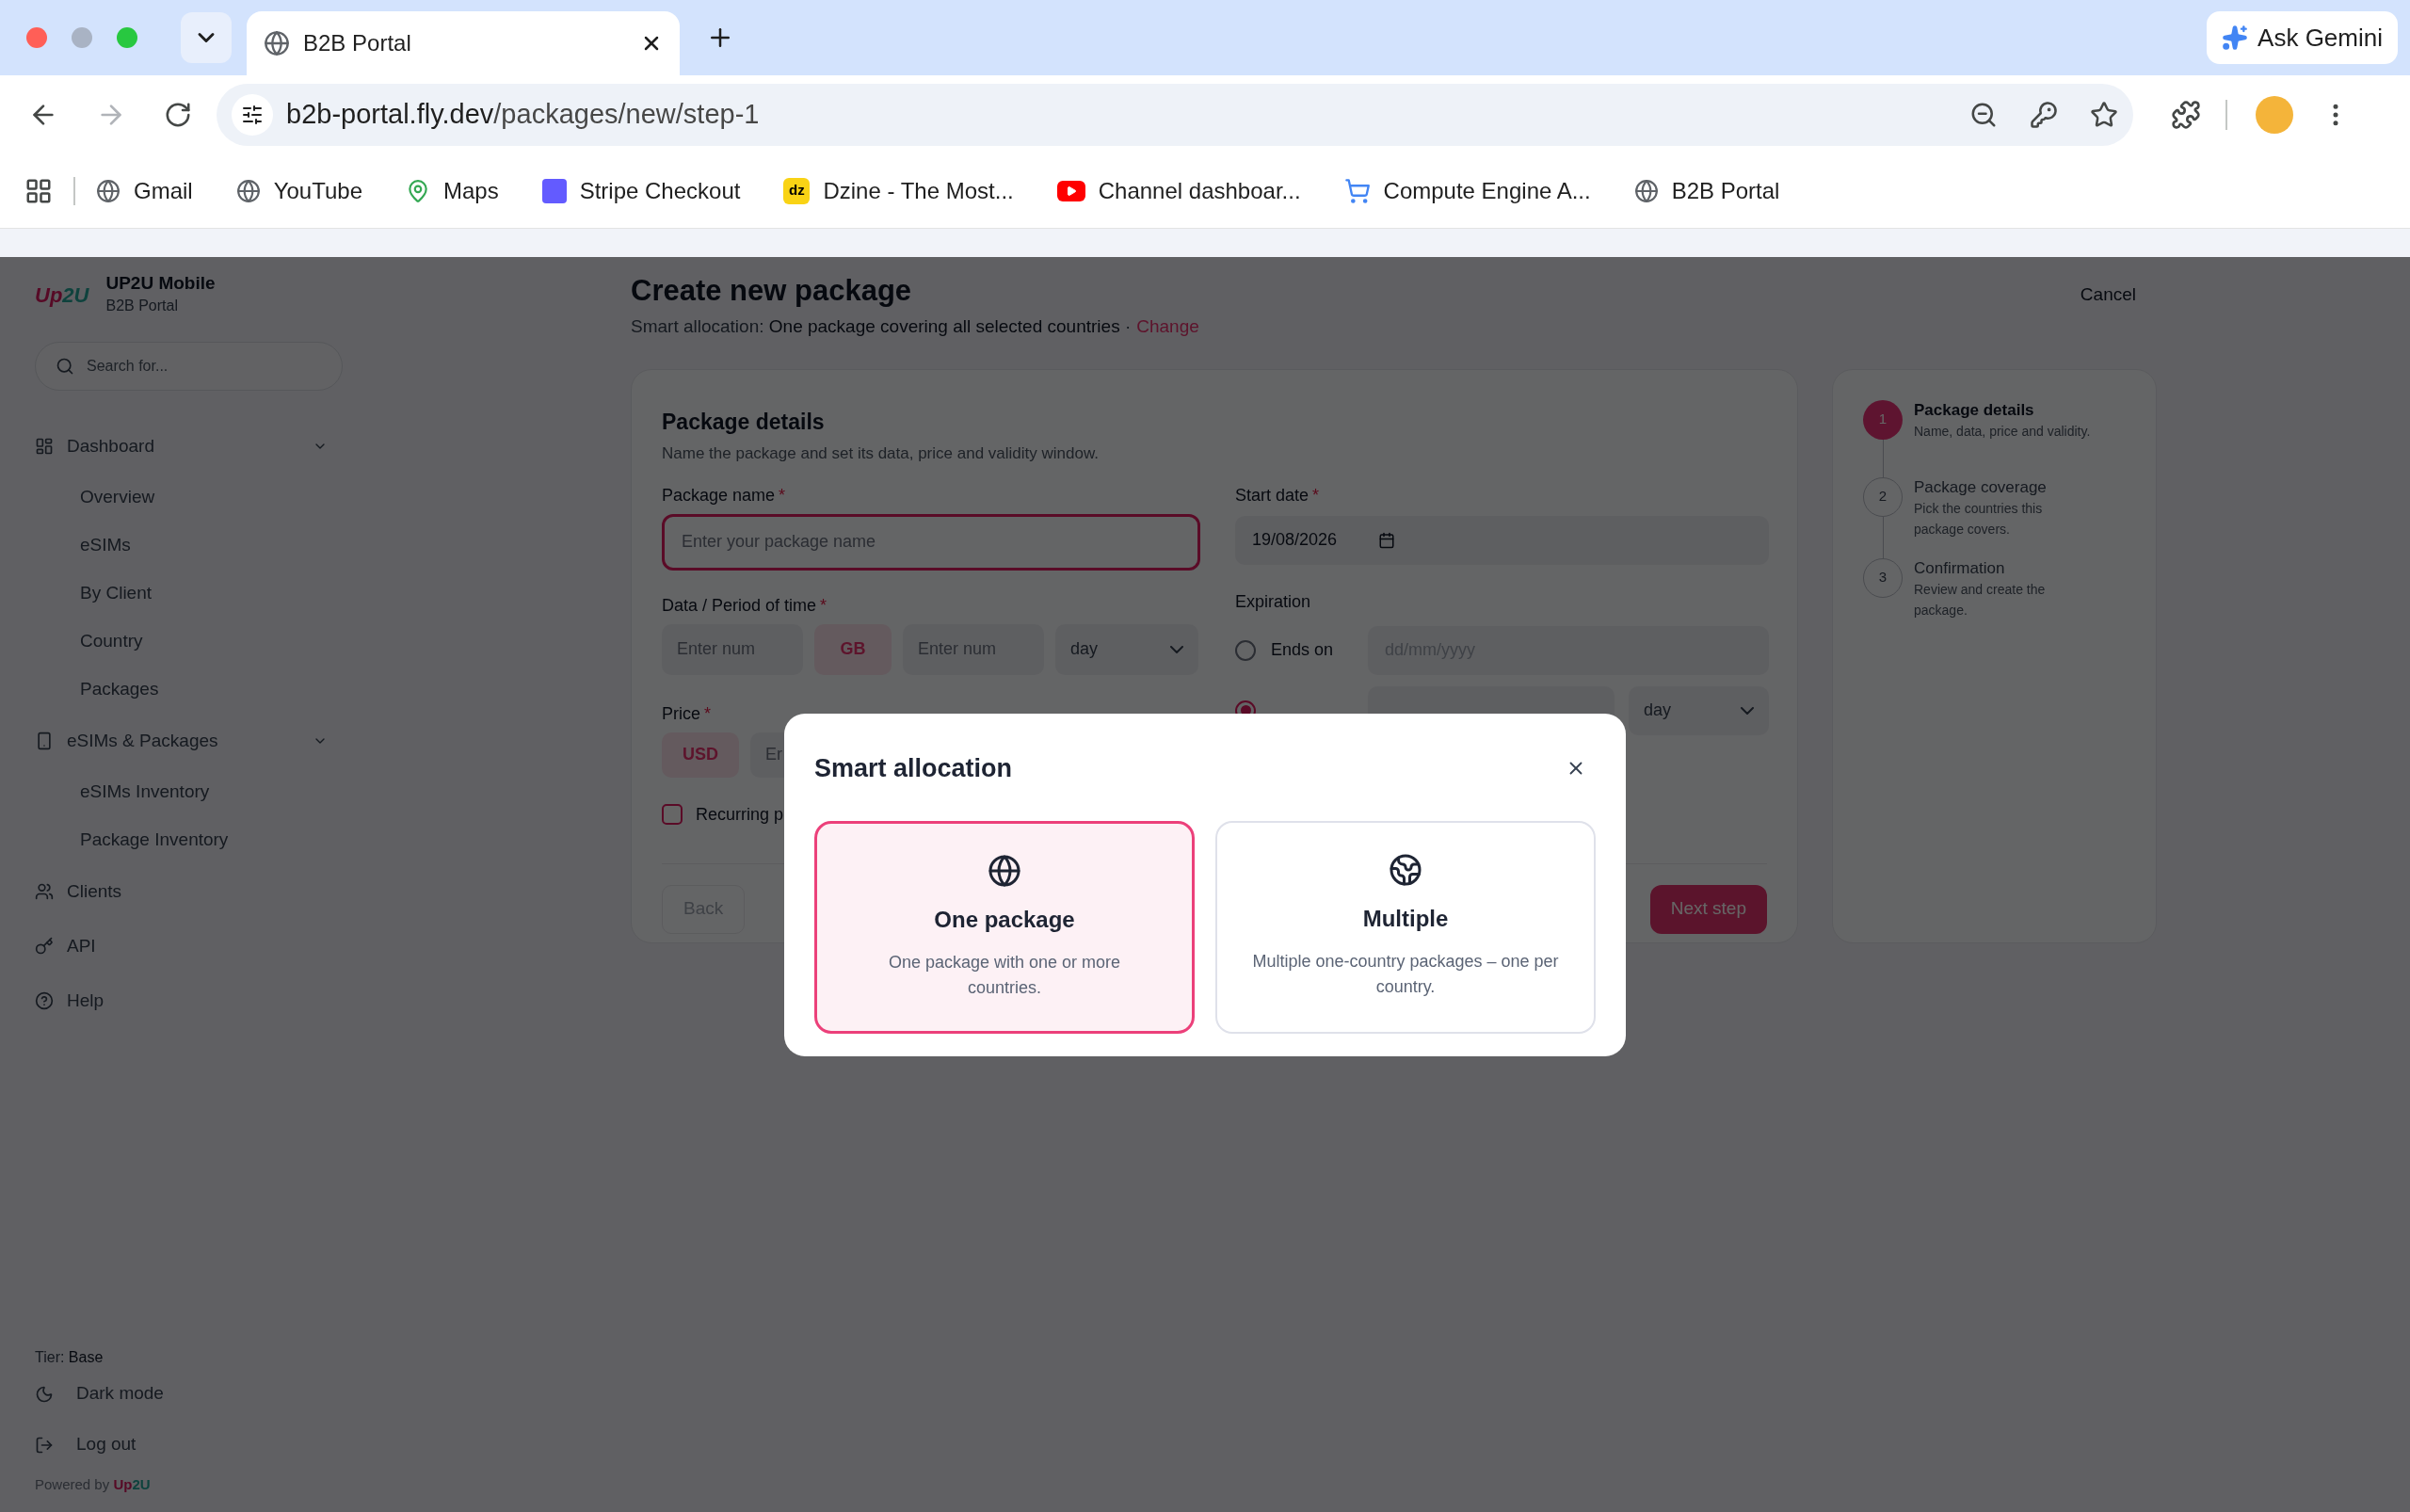 The height and width of the screenshot is (1512, 2410). I want to click on logo: Up2U, so click(62, 295).